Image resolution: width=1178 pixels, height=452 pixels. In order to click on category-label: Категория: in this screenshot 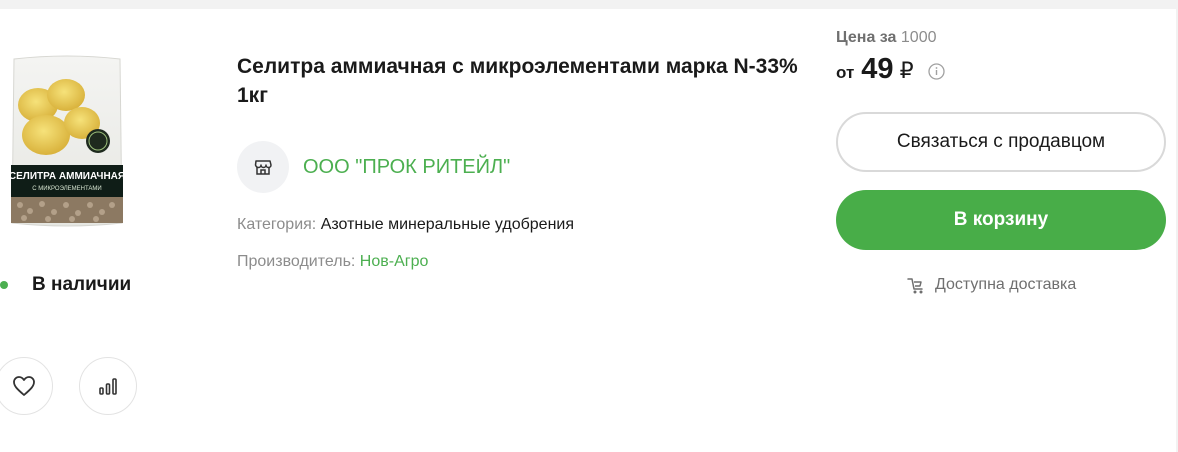, I will do `click(277, 224)`.